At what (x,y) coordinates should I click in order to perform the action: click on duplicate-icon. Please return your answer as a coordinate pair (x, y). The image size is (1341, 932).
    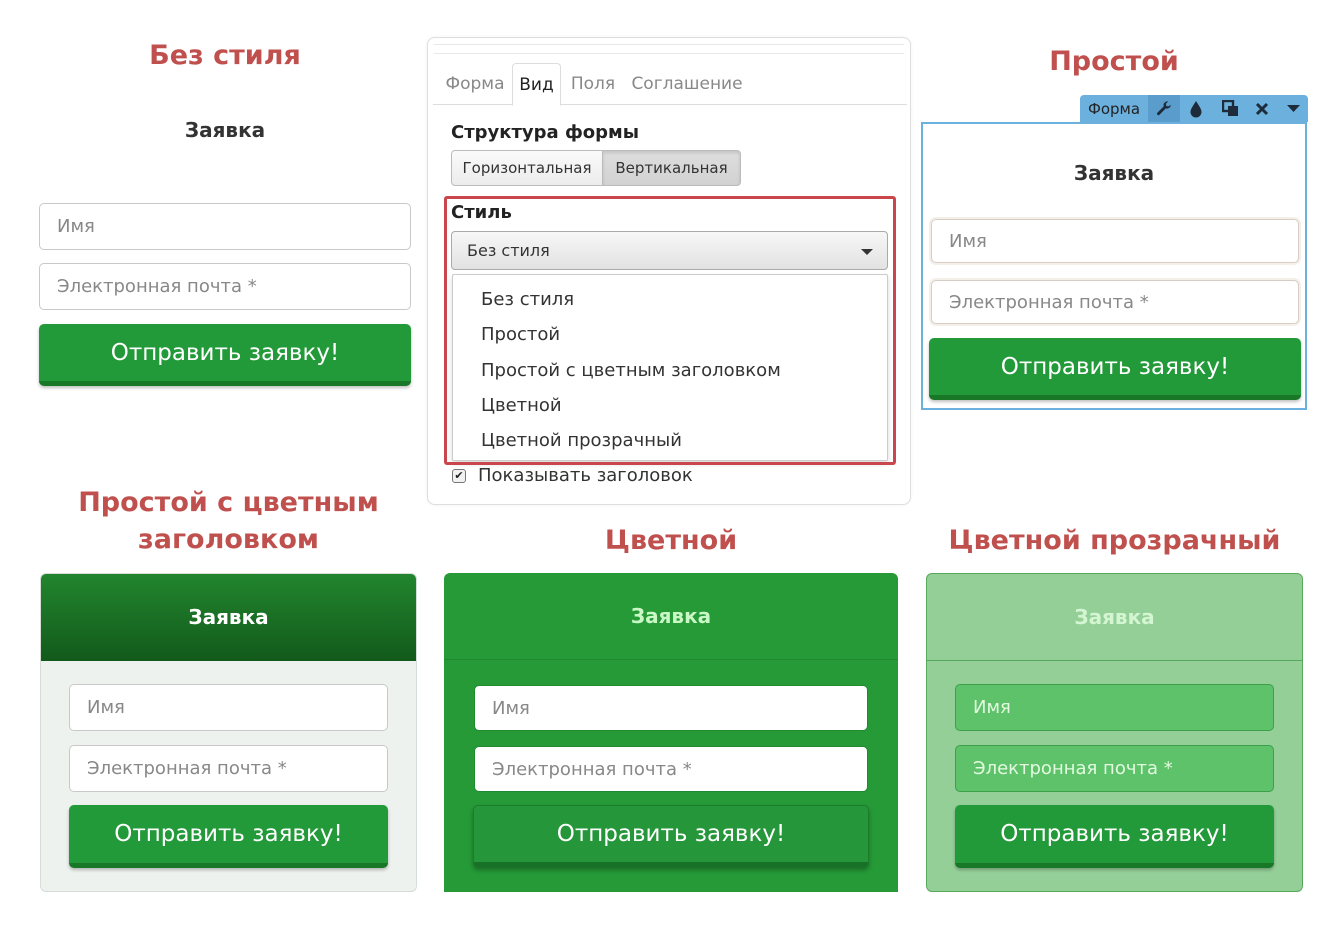
    Looking at the image, I should click on (1230, 108).